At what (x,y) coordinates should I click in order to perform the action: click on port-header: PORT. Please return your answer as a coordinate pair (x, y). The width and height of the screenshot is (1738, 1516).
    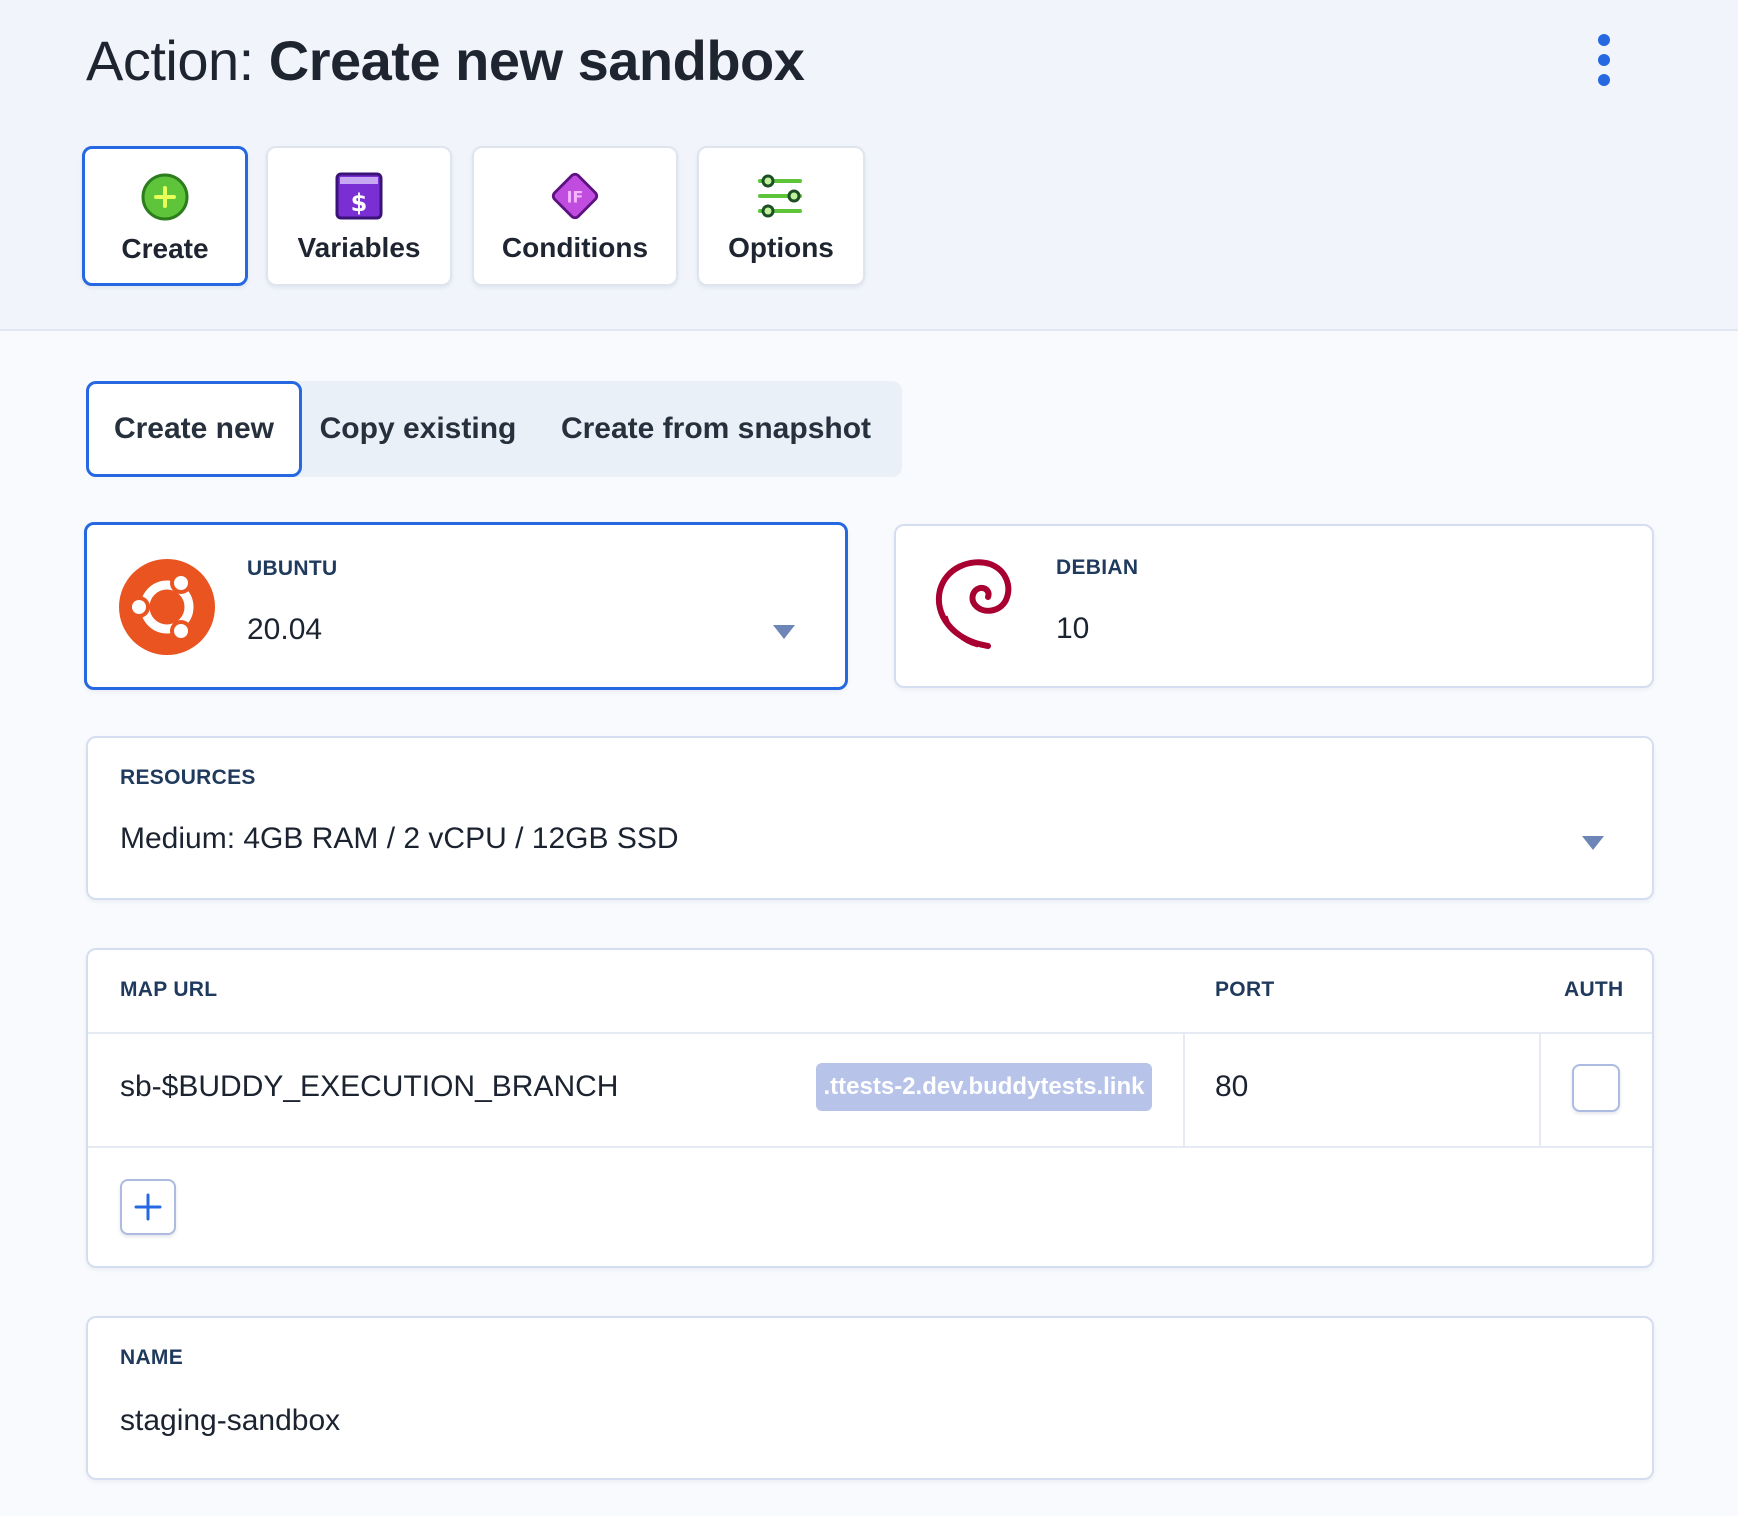
    Looking at the image, I should click on (1245, 989).